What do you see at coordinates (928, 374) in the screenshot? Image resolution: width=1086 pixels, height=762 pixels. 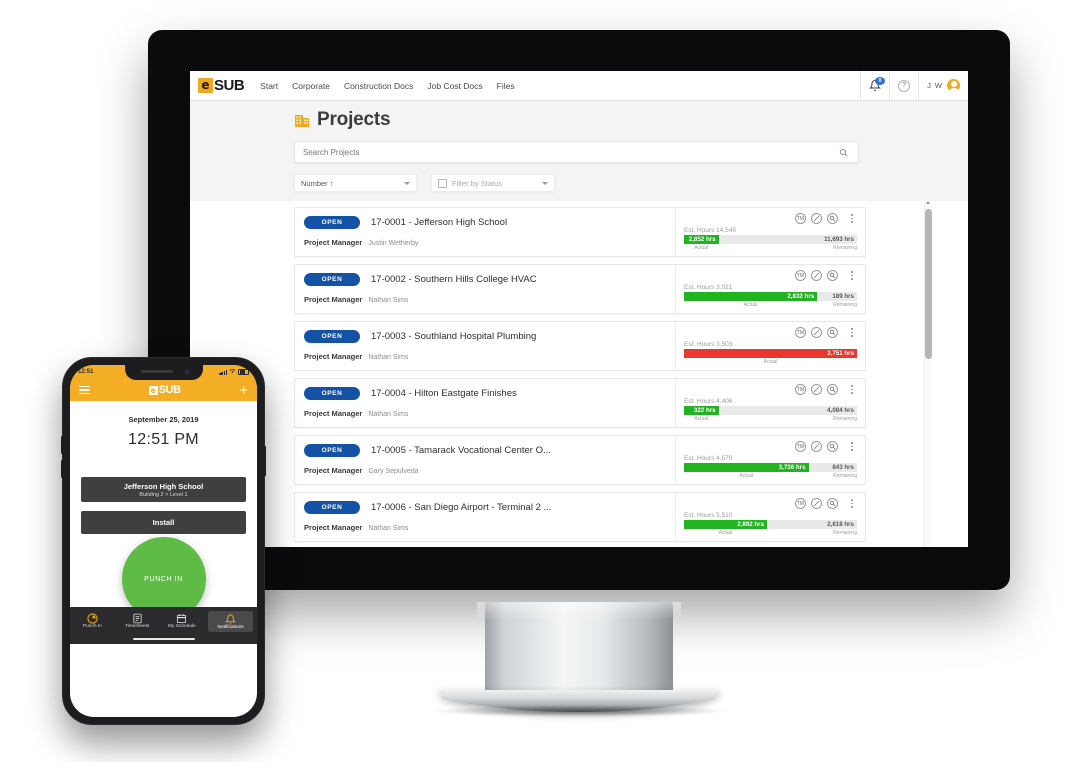 I see `list-scrollbar` at bounding box center [928, 374].